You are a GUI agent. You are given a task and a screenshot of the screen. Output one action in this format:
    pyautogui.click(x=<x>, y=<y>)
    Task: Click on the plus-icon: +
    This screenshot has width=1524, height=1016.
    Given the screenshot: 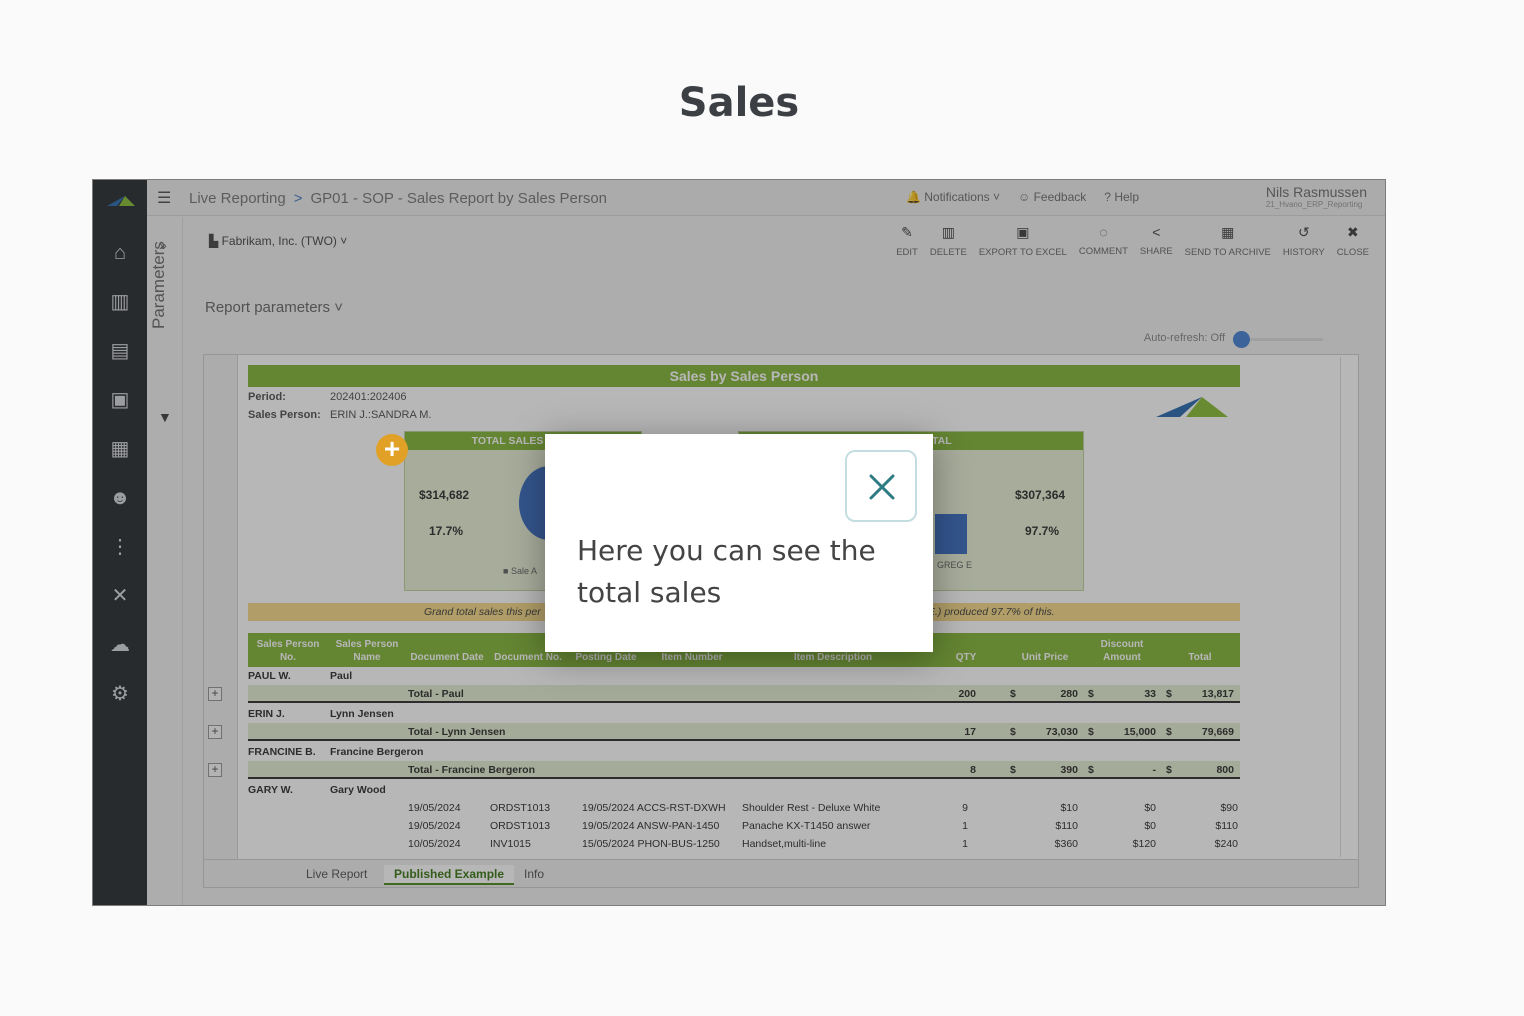 What is the action you would take?
    pyautogui.click(x=392, y=450)
    